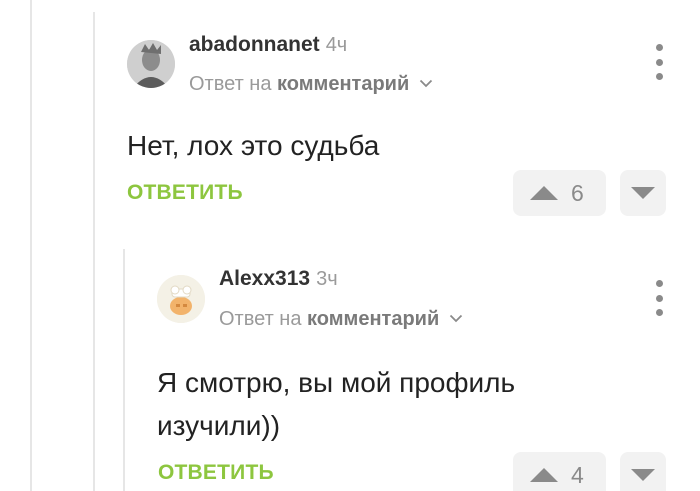 The image size is (700, 491). What do you see at coordinates (219, 425) in the screenshot?
I see `comment-text-line: изучили))` at bounding box center [219, 425].